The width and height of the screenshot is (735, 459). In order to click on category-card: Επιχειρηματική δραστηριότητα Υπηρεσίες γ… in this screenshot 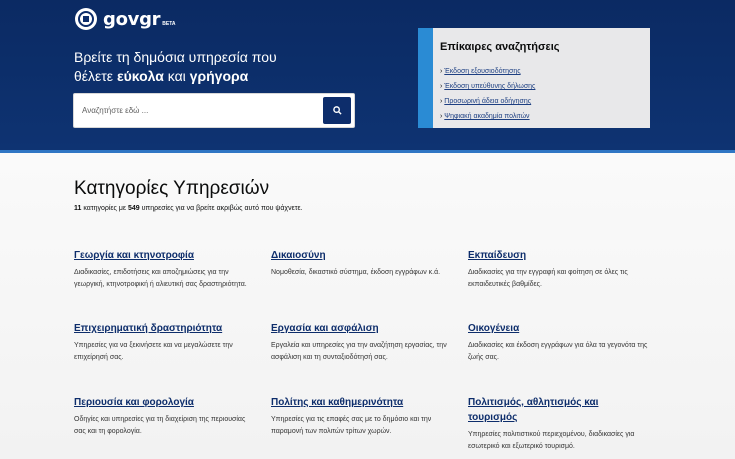, I will do `click(166, 342)`.